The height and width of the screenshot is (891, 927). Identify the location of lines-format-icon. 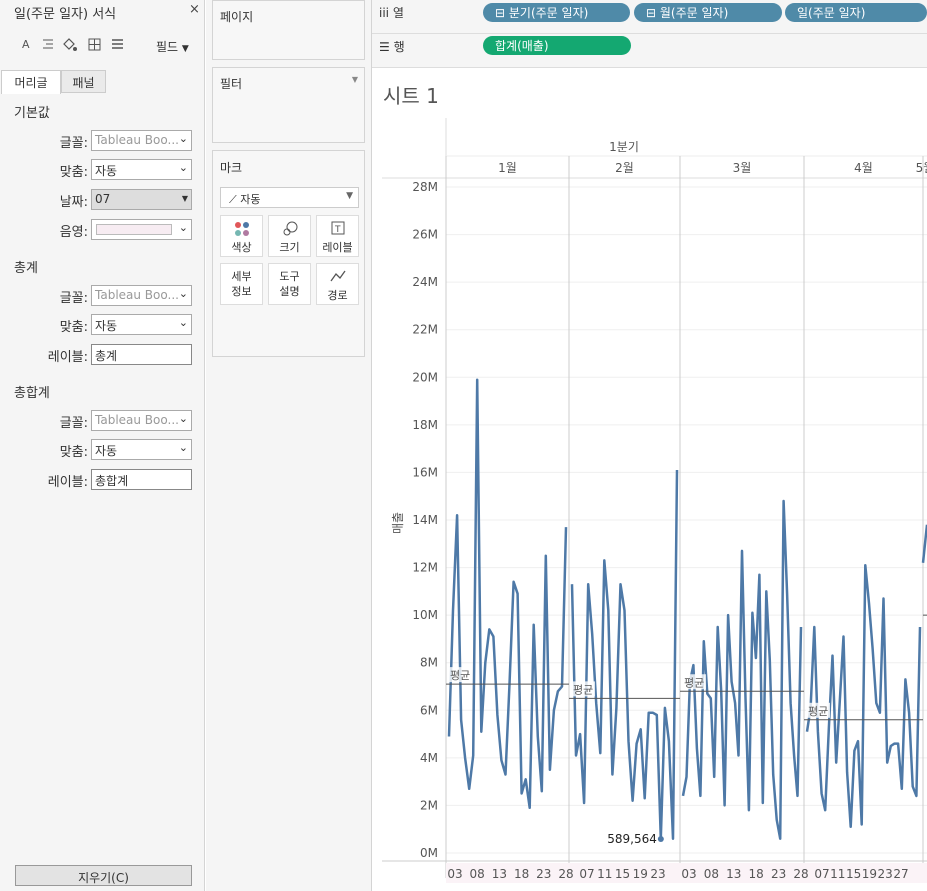
(117, 46).